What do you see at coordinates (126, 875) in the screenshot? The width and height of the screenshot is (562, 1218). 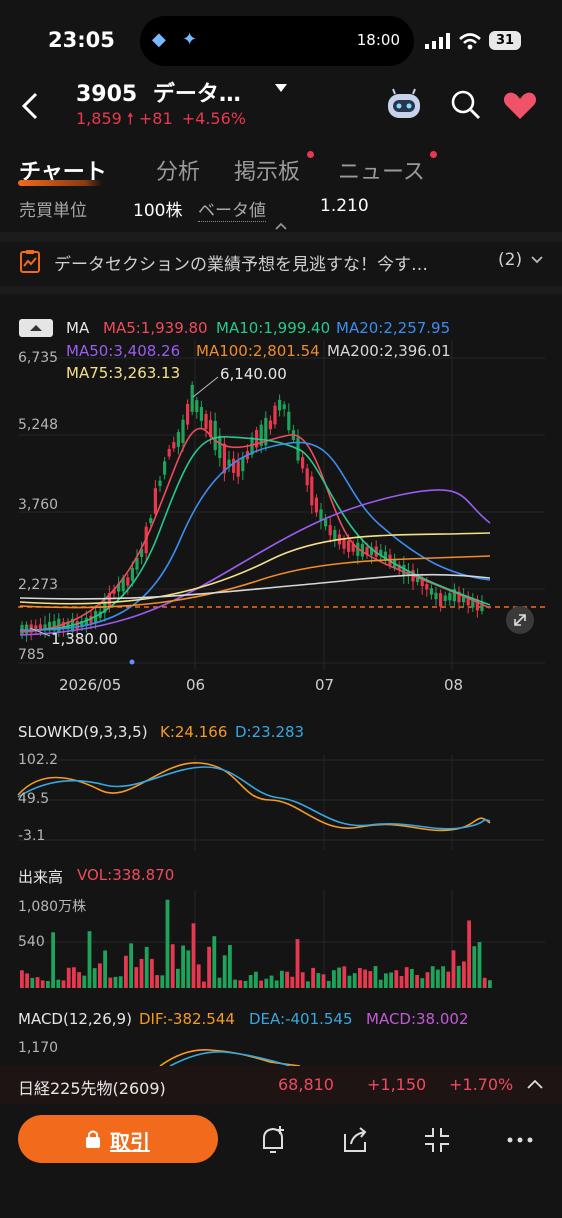 I see `volume-value: VOL:338.870` at bounding box center [126, 875].